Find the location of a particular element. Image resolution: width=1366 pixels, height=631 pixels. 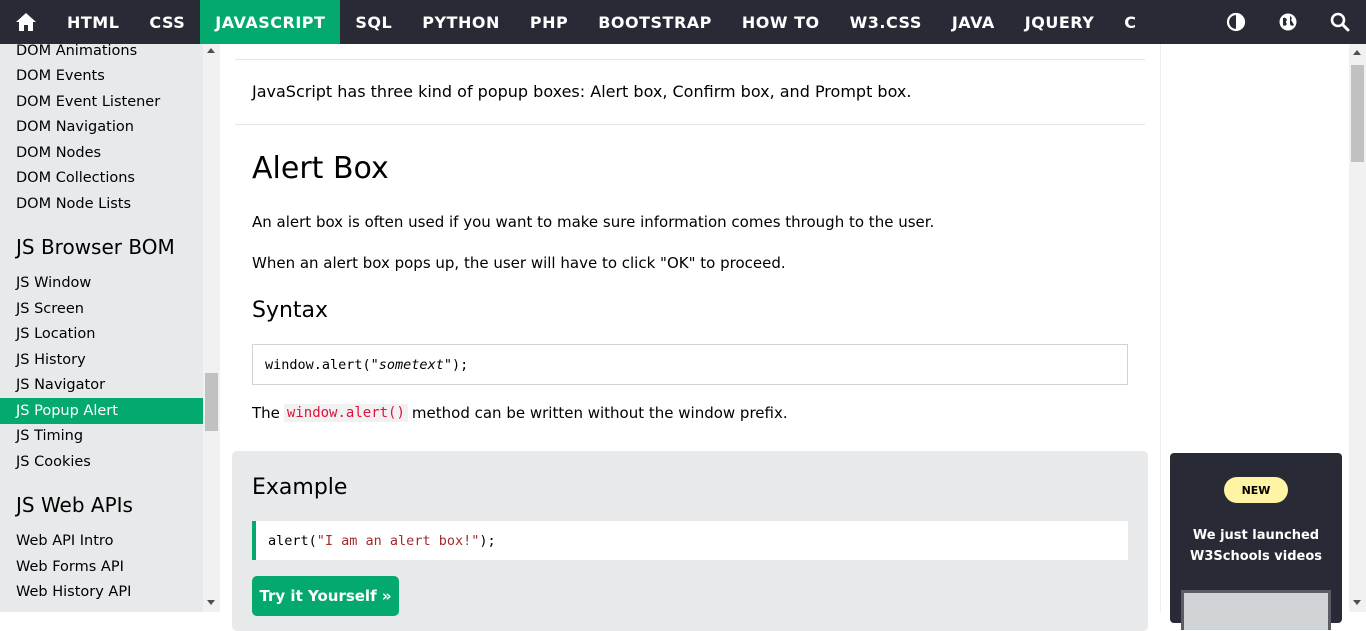

language-button is located at coordinates (1288, 22).